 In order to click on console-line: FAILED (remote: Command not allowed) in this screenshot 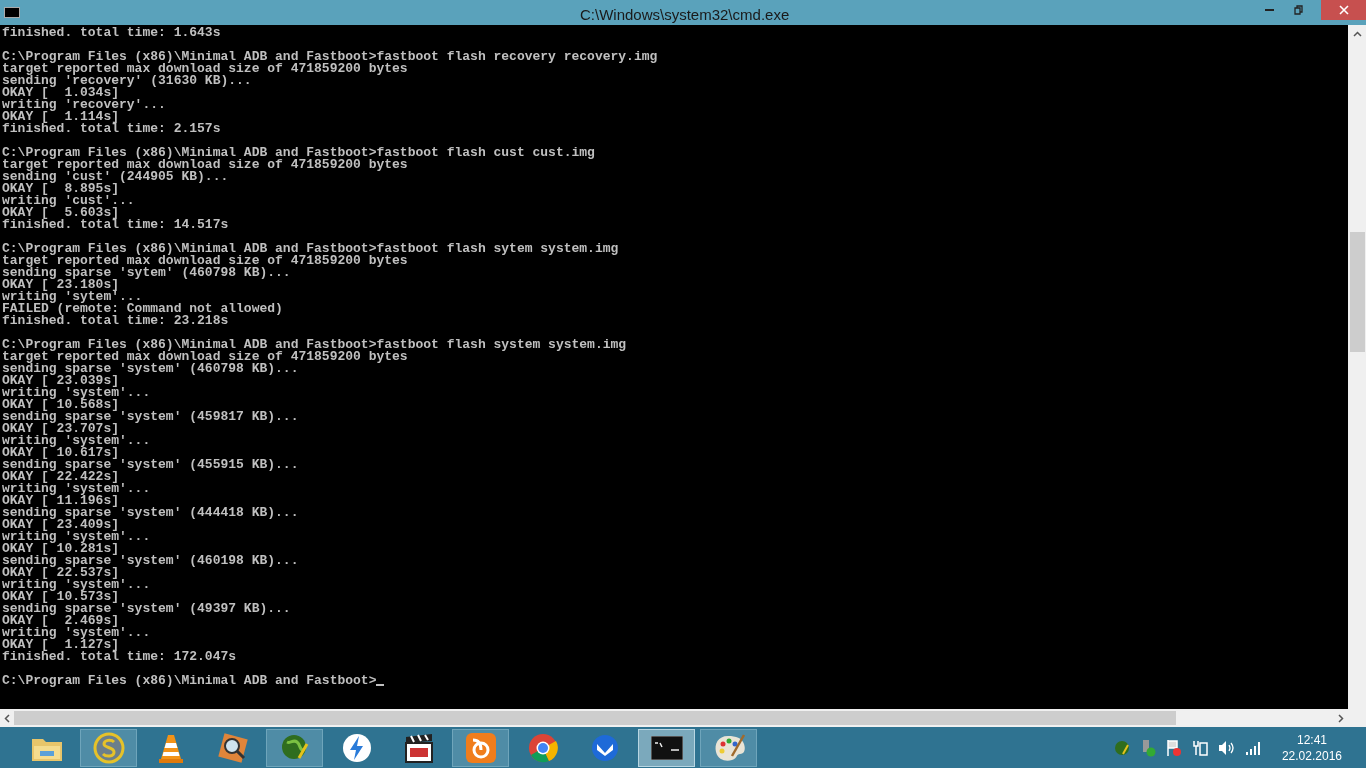, I will do `click(142, 309)`.